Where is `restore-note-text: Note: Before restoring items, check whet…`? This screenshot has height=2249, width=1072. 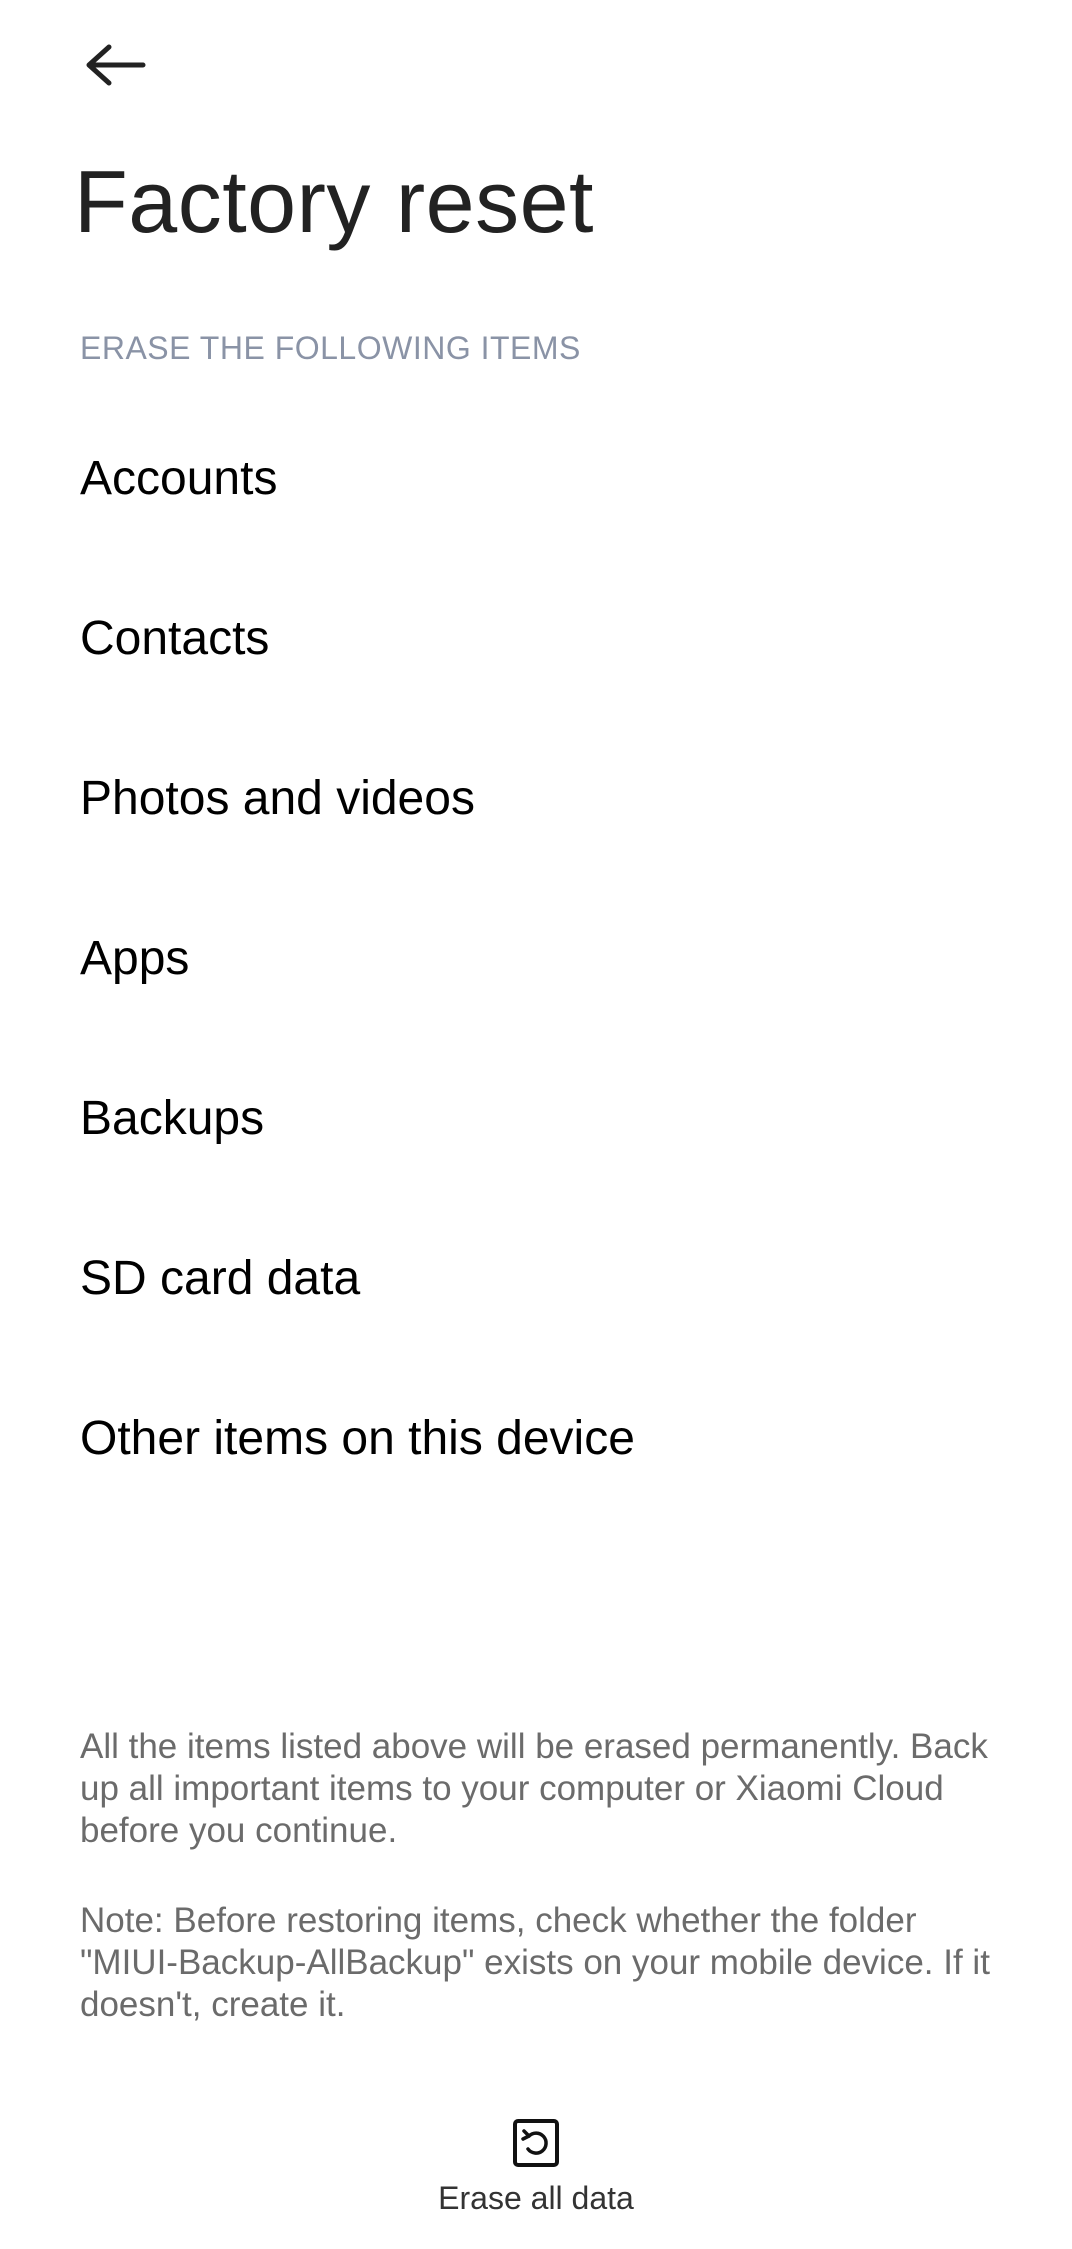 restore-note-text: Note: Before restoring items, check whet… is located at coordinates (535, 1962).